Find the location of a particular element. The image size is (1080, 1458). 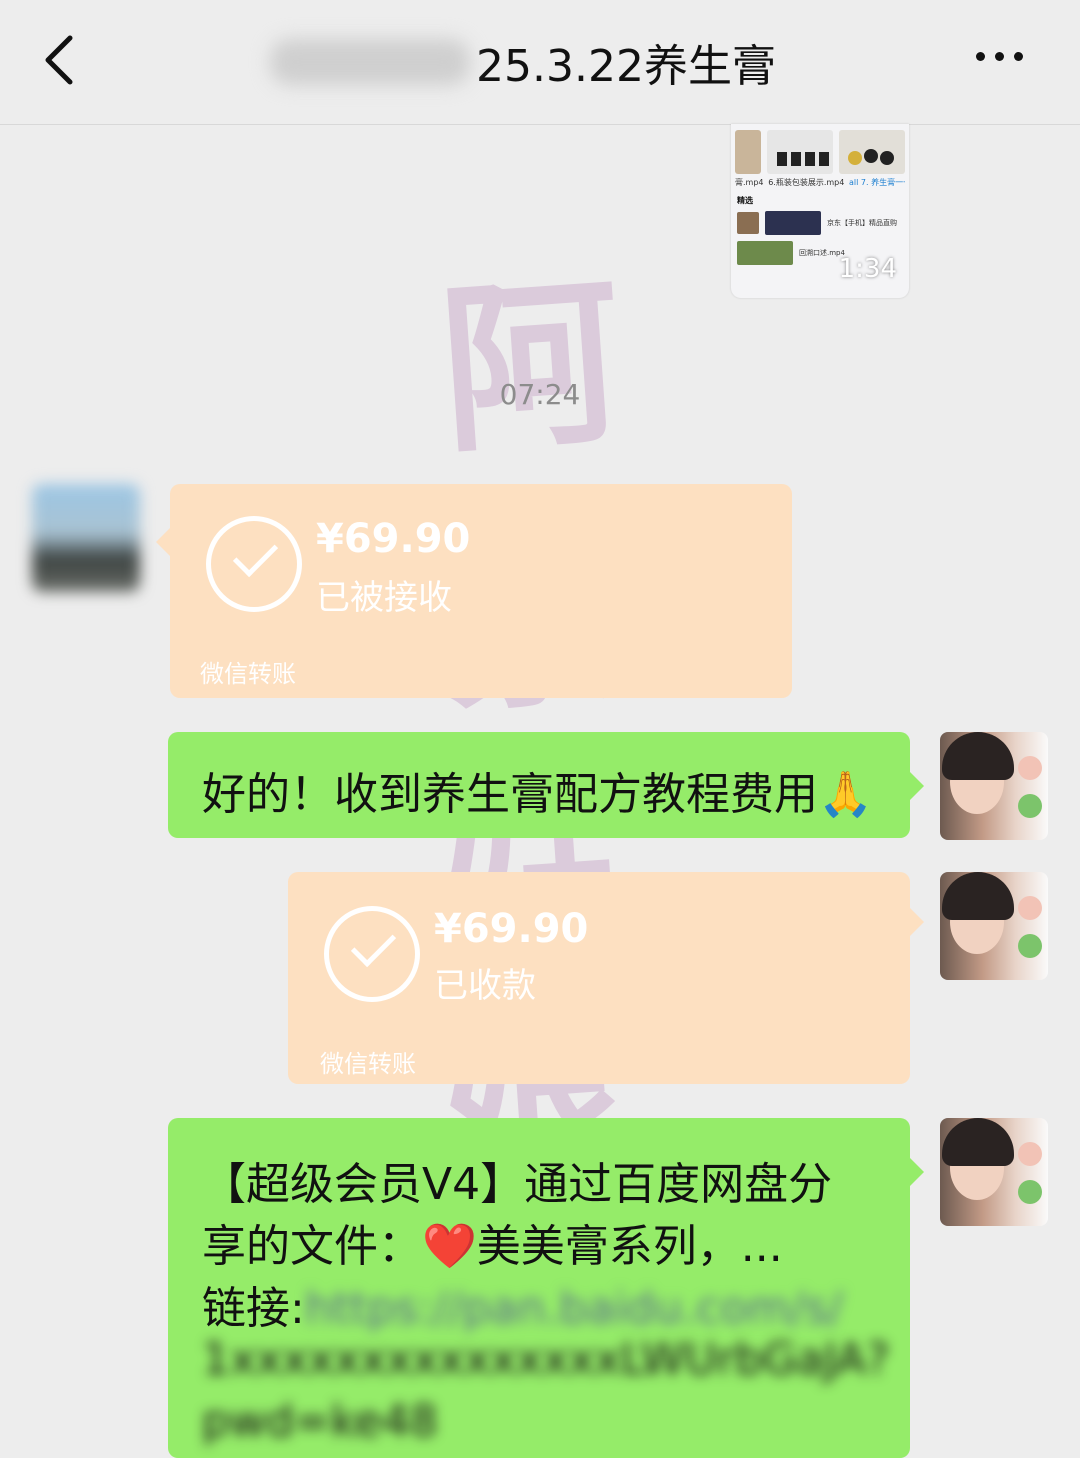

share-link: https://pan.baidu.com/s/ is located at coordinates (574, 1308).